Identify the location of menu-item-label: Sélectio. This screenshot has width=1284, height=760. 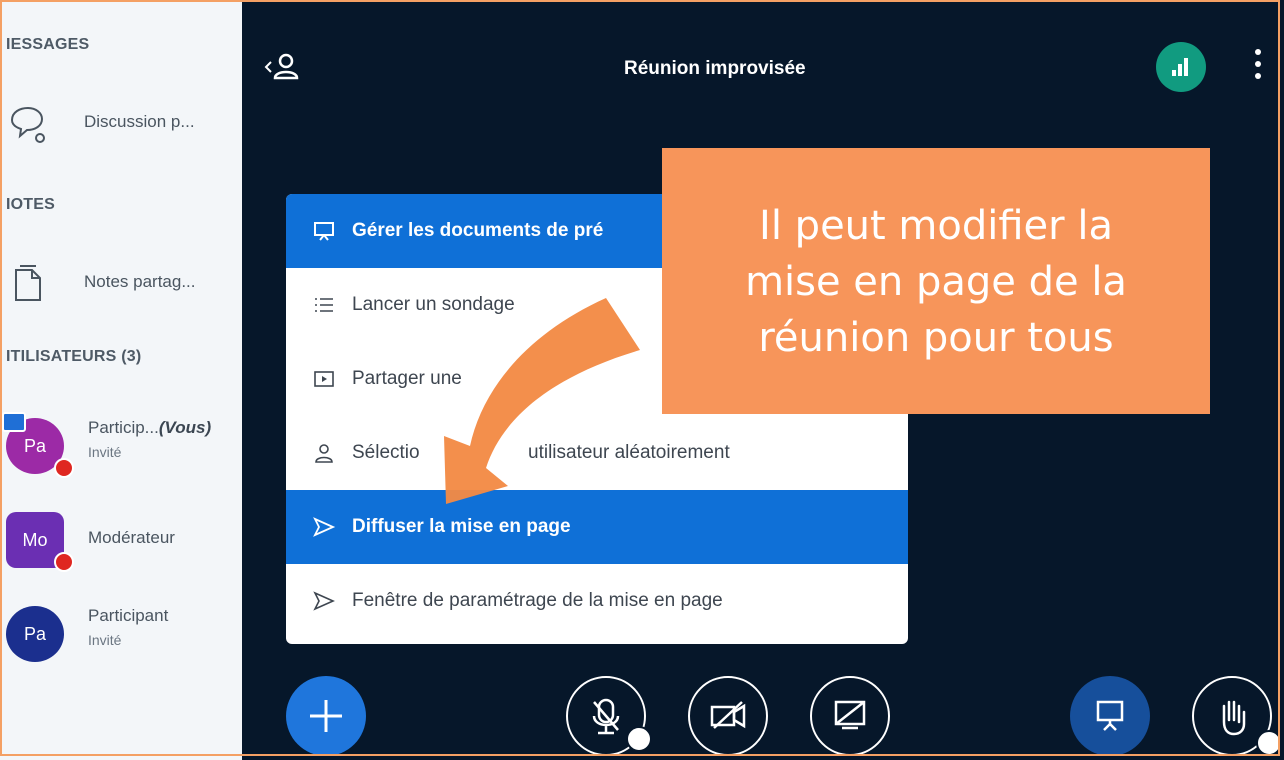
(386, 452).